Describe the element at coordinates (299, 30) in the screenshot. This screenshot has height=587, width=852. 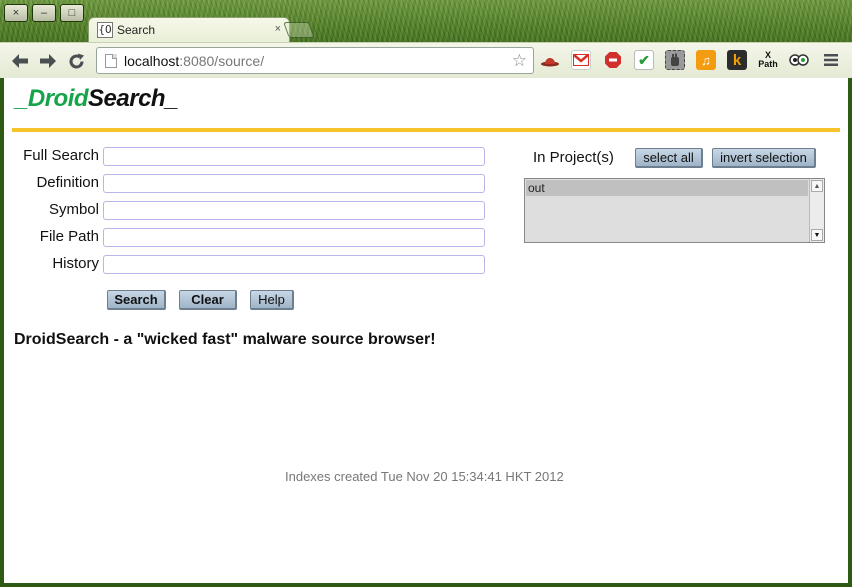
I see `new-tab-button` at that location.